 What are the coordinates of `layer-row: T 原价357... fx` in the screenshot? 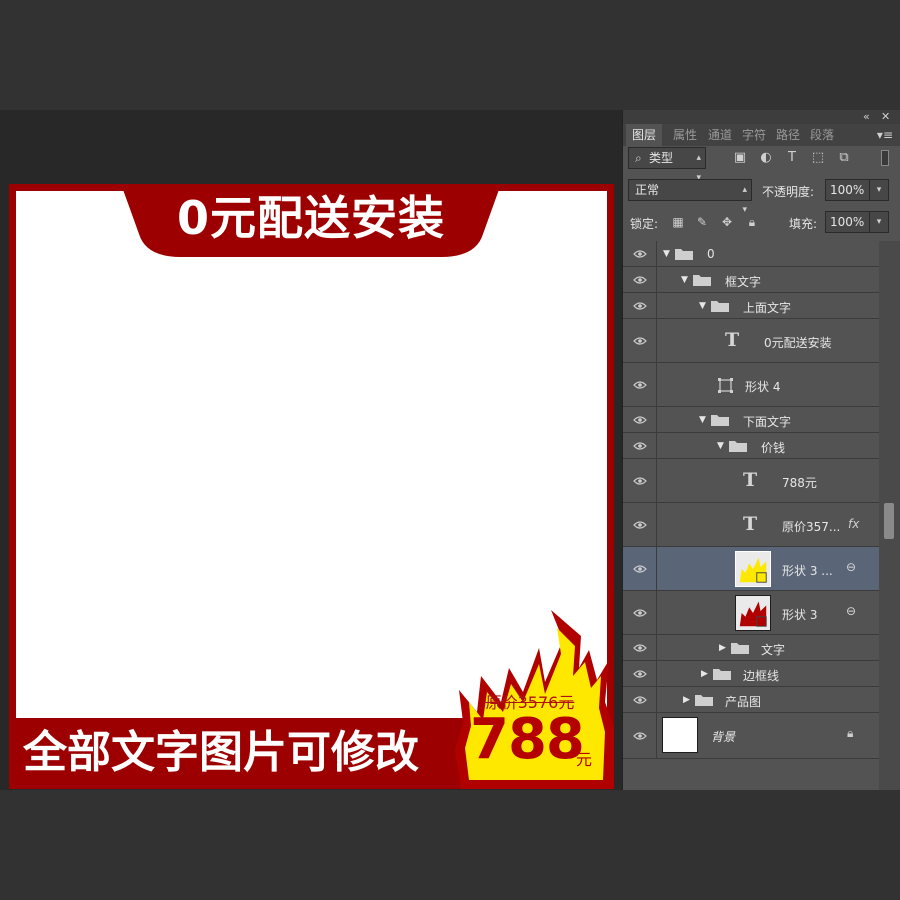 It's located at (751, 525).